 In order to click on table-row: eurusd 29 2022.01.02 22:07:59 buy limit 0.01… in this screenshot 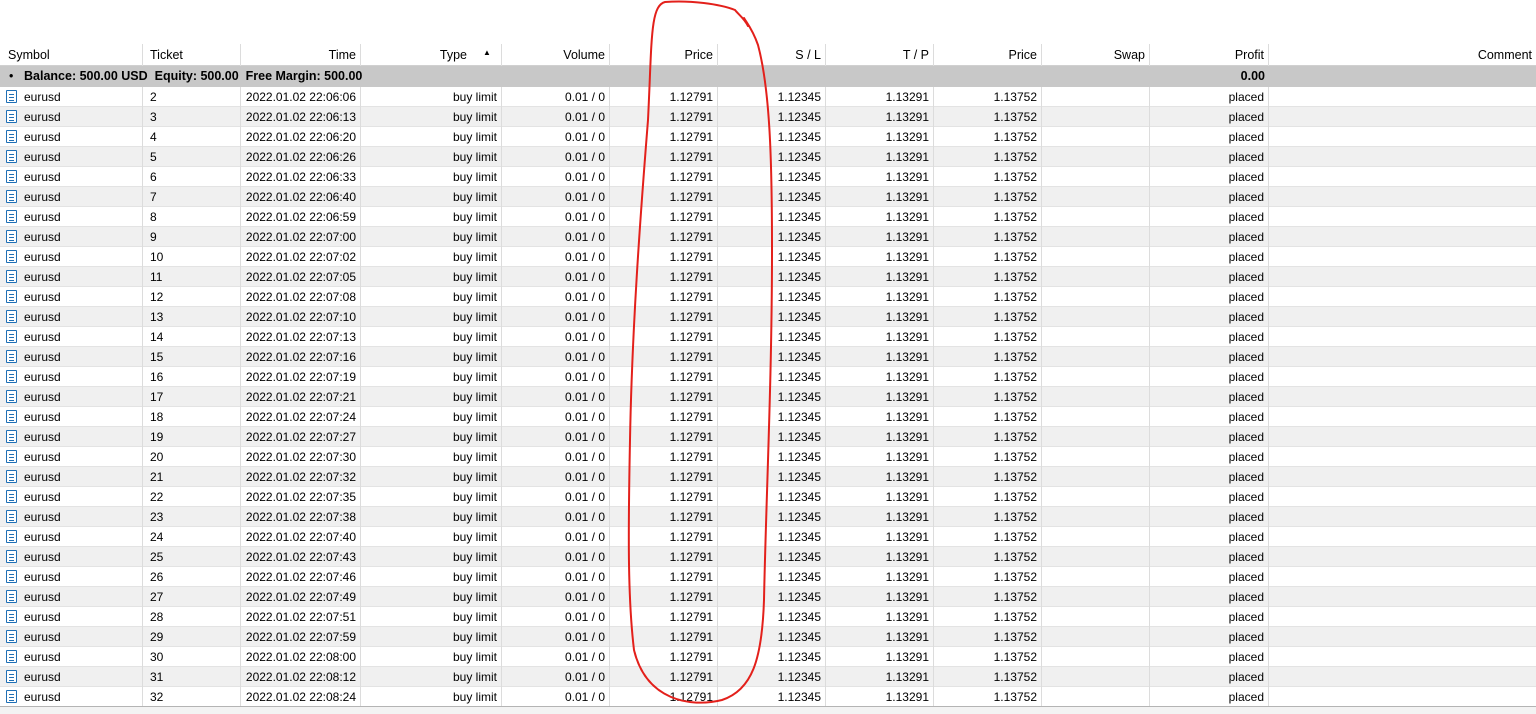, I will do `click(768, 637)`.